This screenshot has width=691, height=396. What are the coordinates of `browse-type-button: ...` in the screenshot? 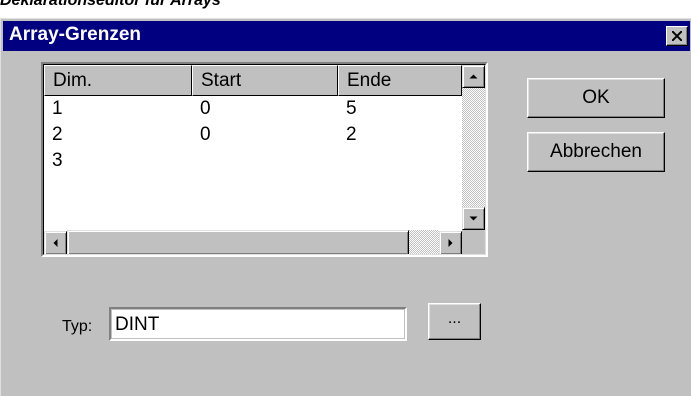 It's located at (454, 321).